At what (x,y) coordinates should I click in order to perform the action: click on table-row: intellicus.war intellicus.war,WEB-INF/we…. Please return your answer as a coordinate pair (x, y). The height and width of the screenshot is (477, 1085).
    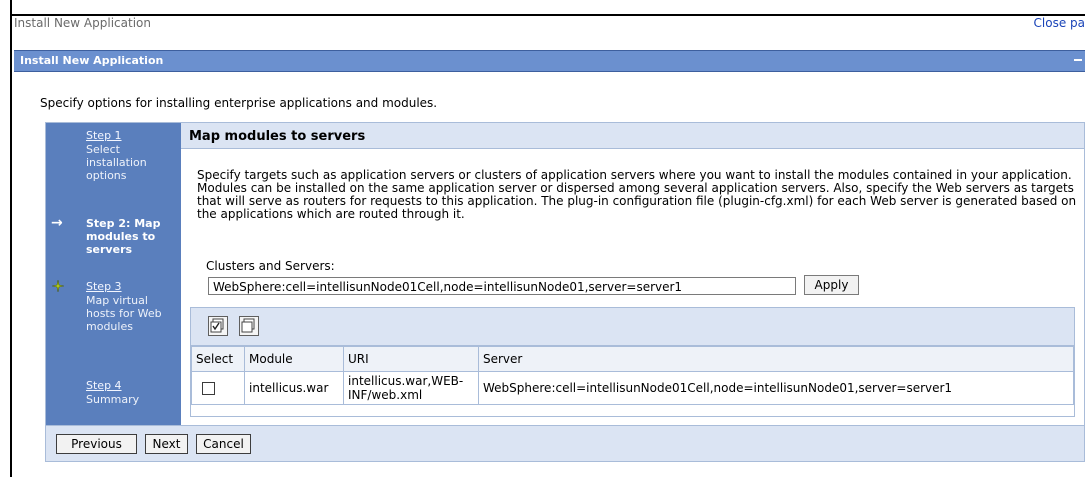
    Looking at the image, I should click on (632, 388).